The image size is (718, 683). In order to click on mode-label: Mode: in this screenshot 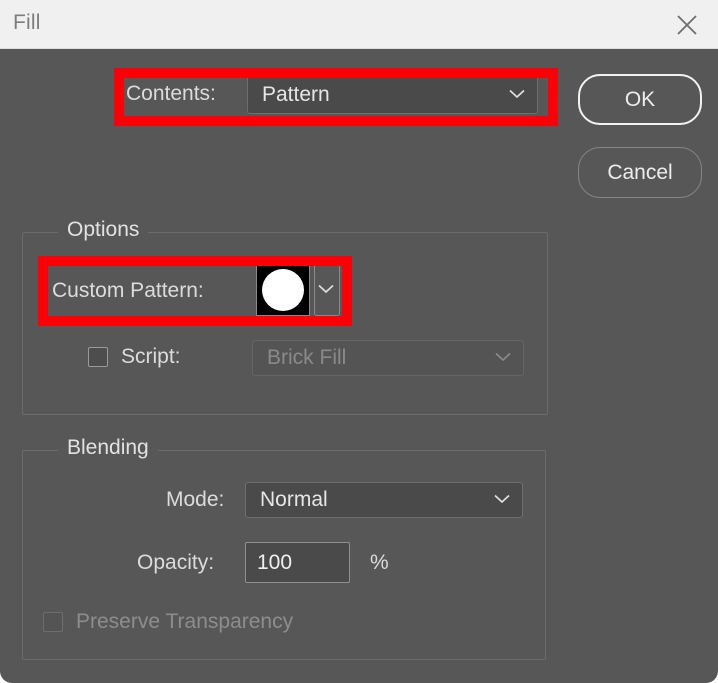, I will do `click(195, 499)`.